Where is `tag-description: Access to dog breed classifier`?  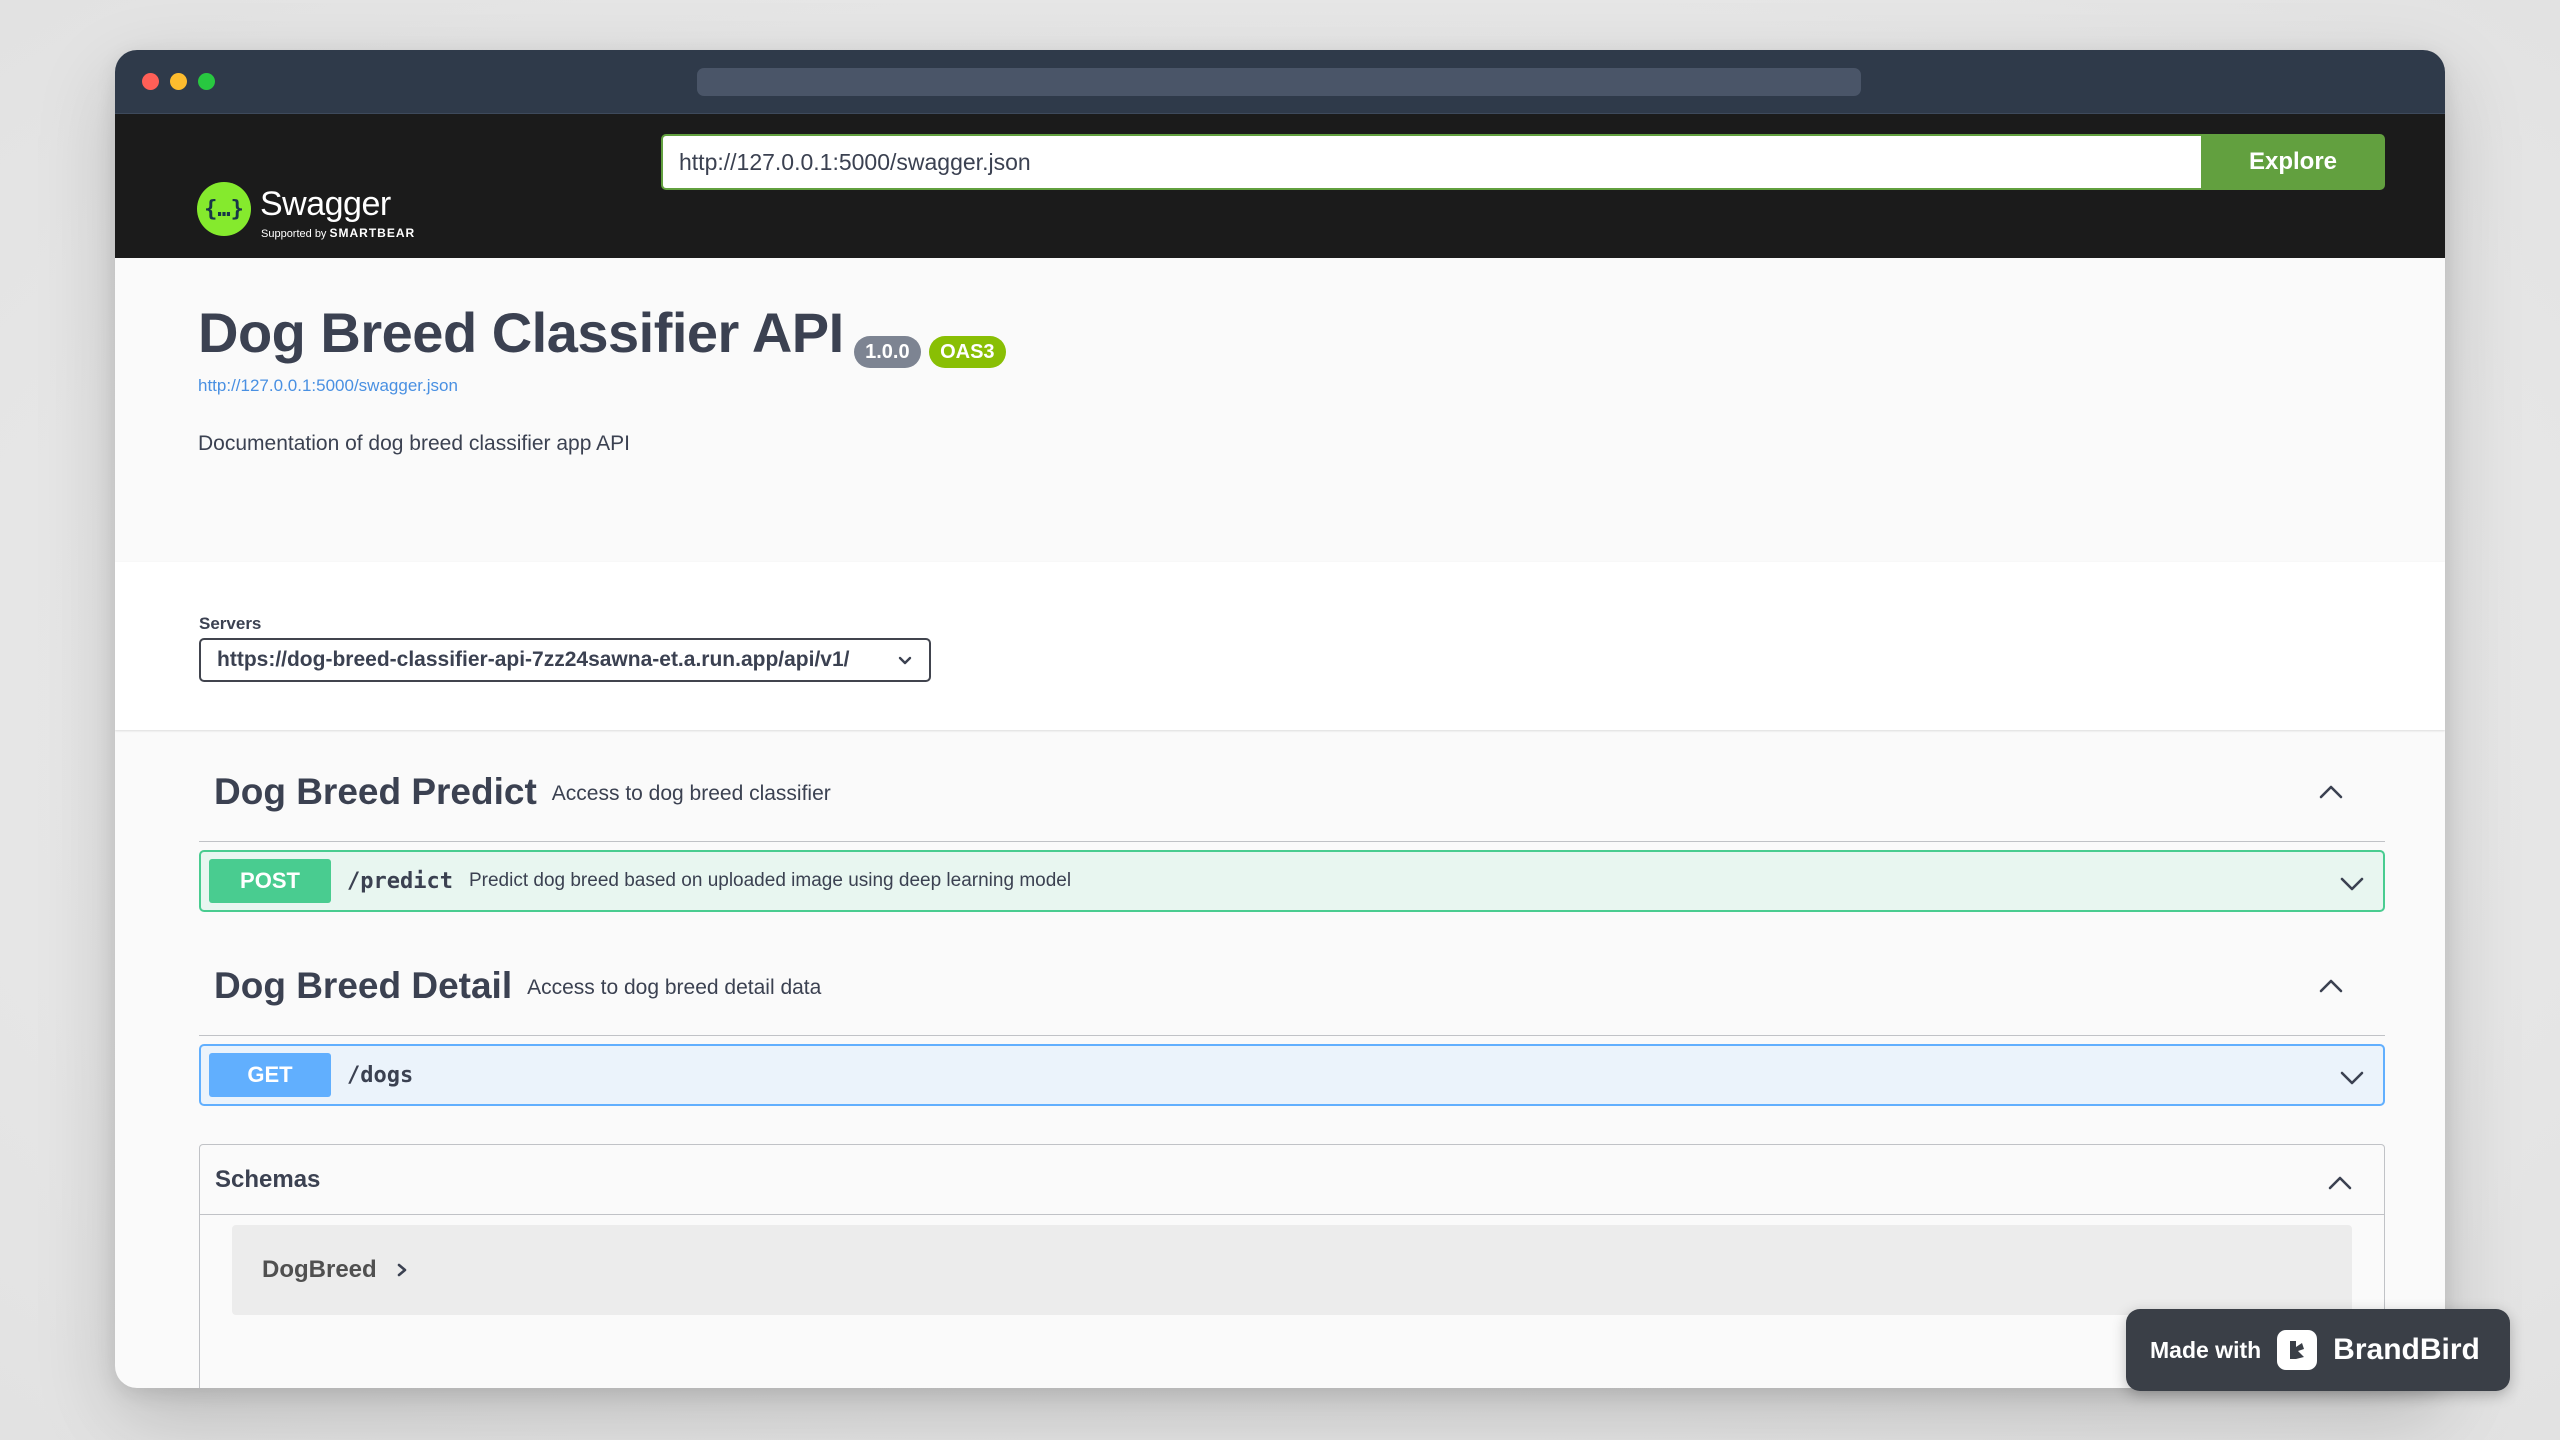
tag-description: Access to dog breed classifier is located at coordinates (691, 793).